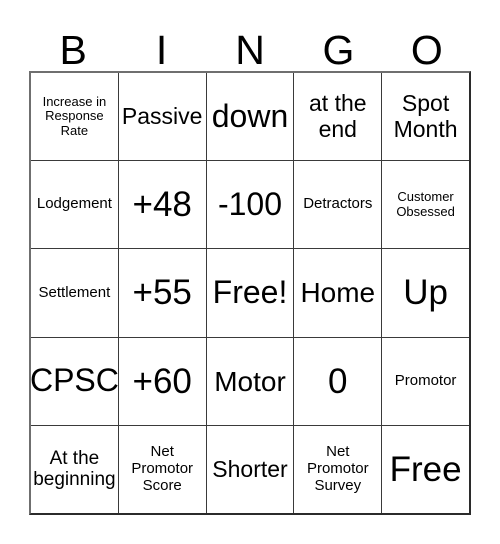  What do you see at coordinates (163, 293) in the screenshot?
I see `bingo-cell: +55` at bounding box center [163, 293].